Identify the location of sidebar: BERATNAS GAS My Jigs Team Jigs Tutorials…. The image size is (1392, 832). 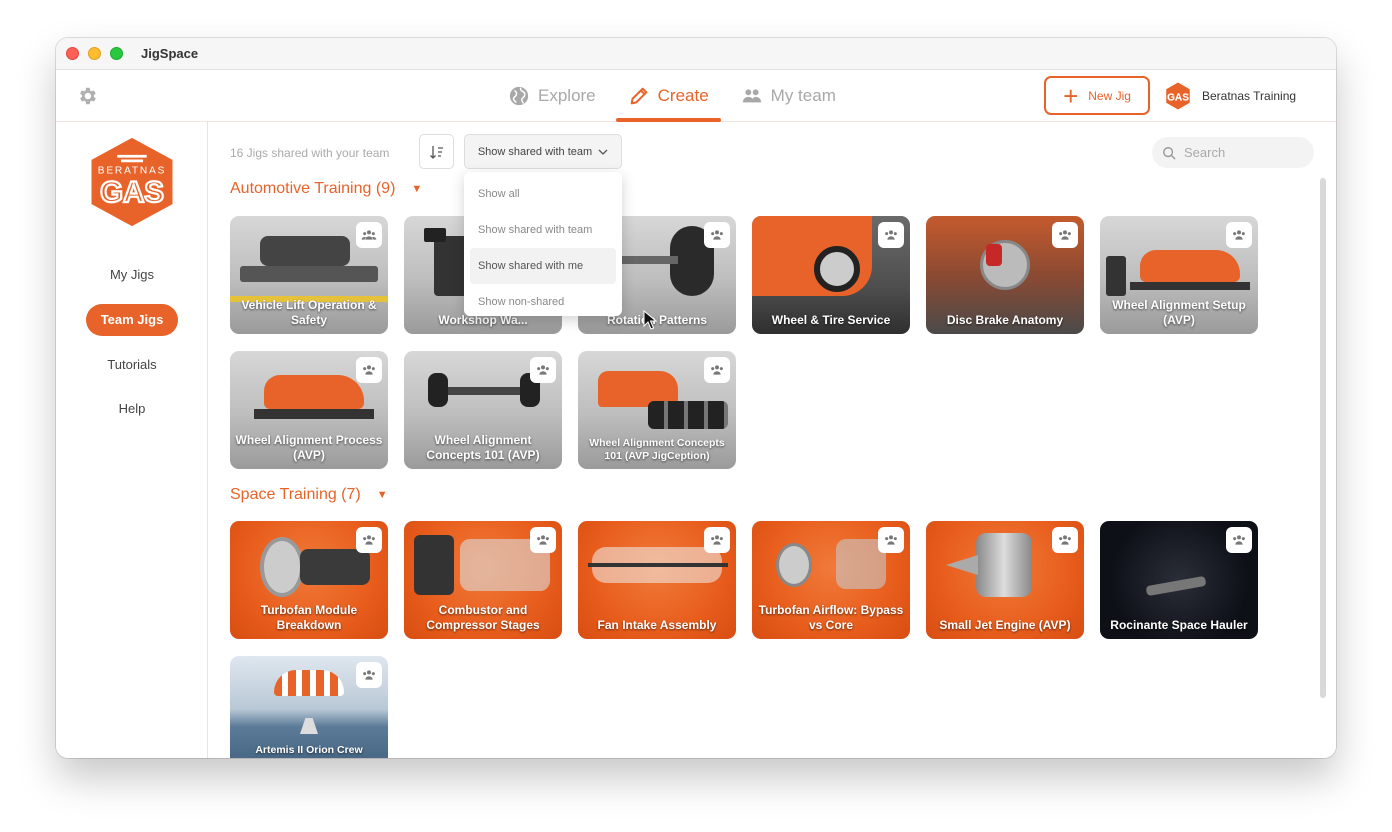
(132, 440).